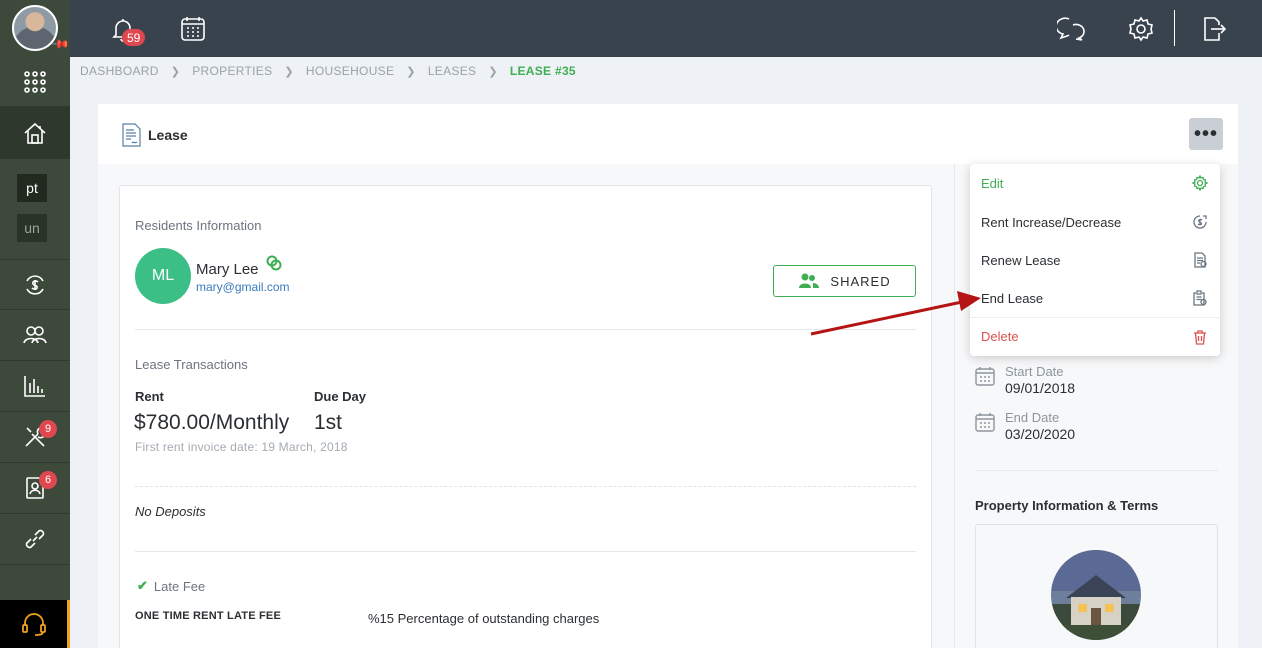 The height and width of the screenshot is (648, 1262). Describe the element at coordinates (191, 364) in the screenshot. I see `transactions-section-title: Lease Transactions` at that location.